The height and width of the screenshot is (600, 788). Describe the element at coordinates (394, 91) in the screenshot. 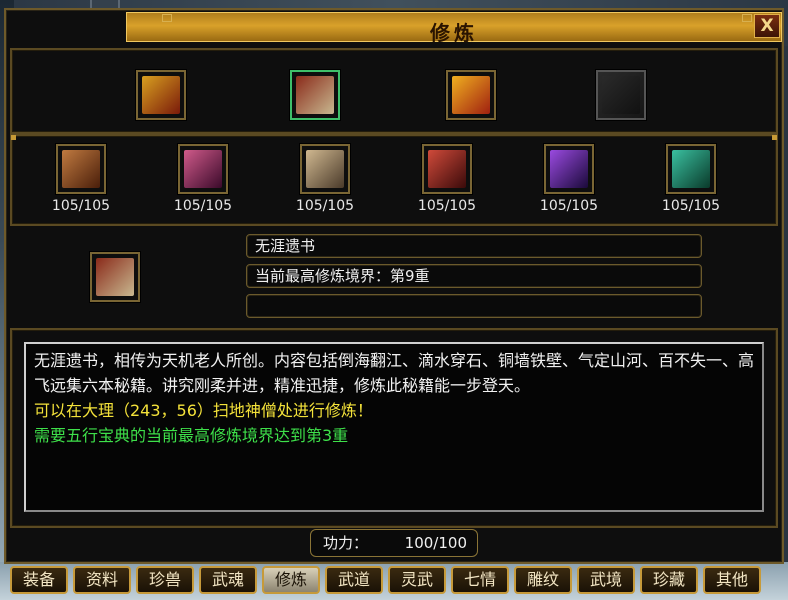

I see `item-row-panel` at that location.